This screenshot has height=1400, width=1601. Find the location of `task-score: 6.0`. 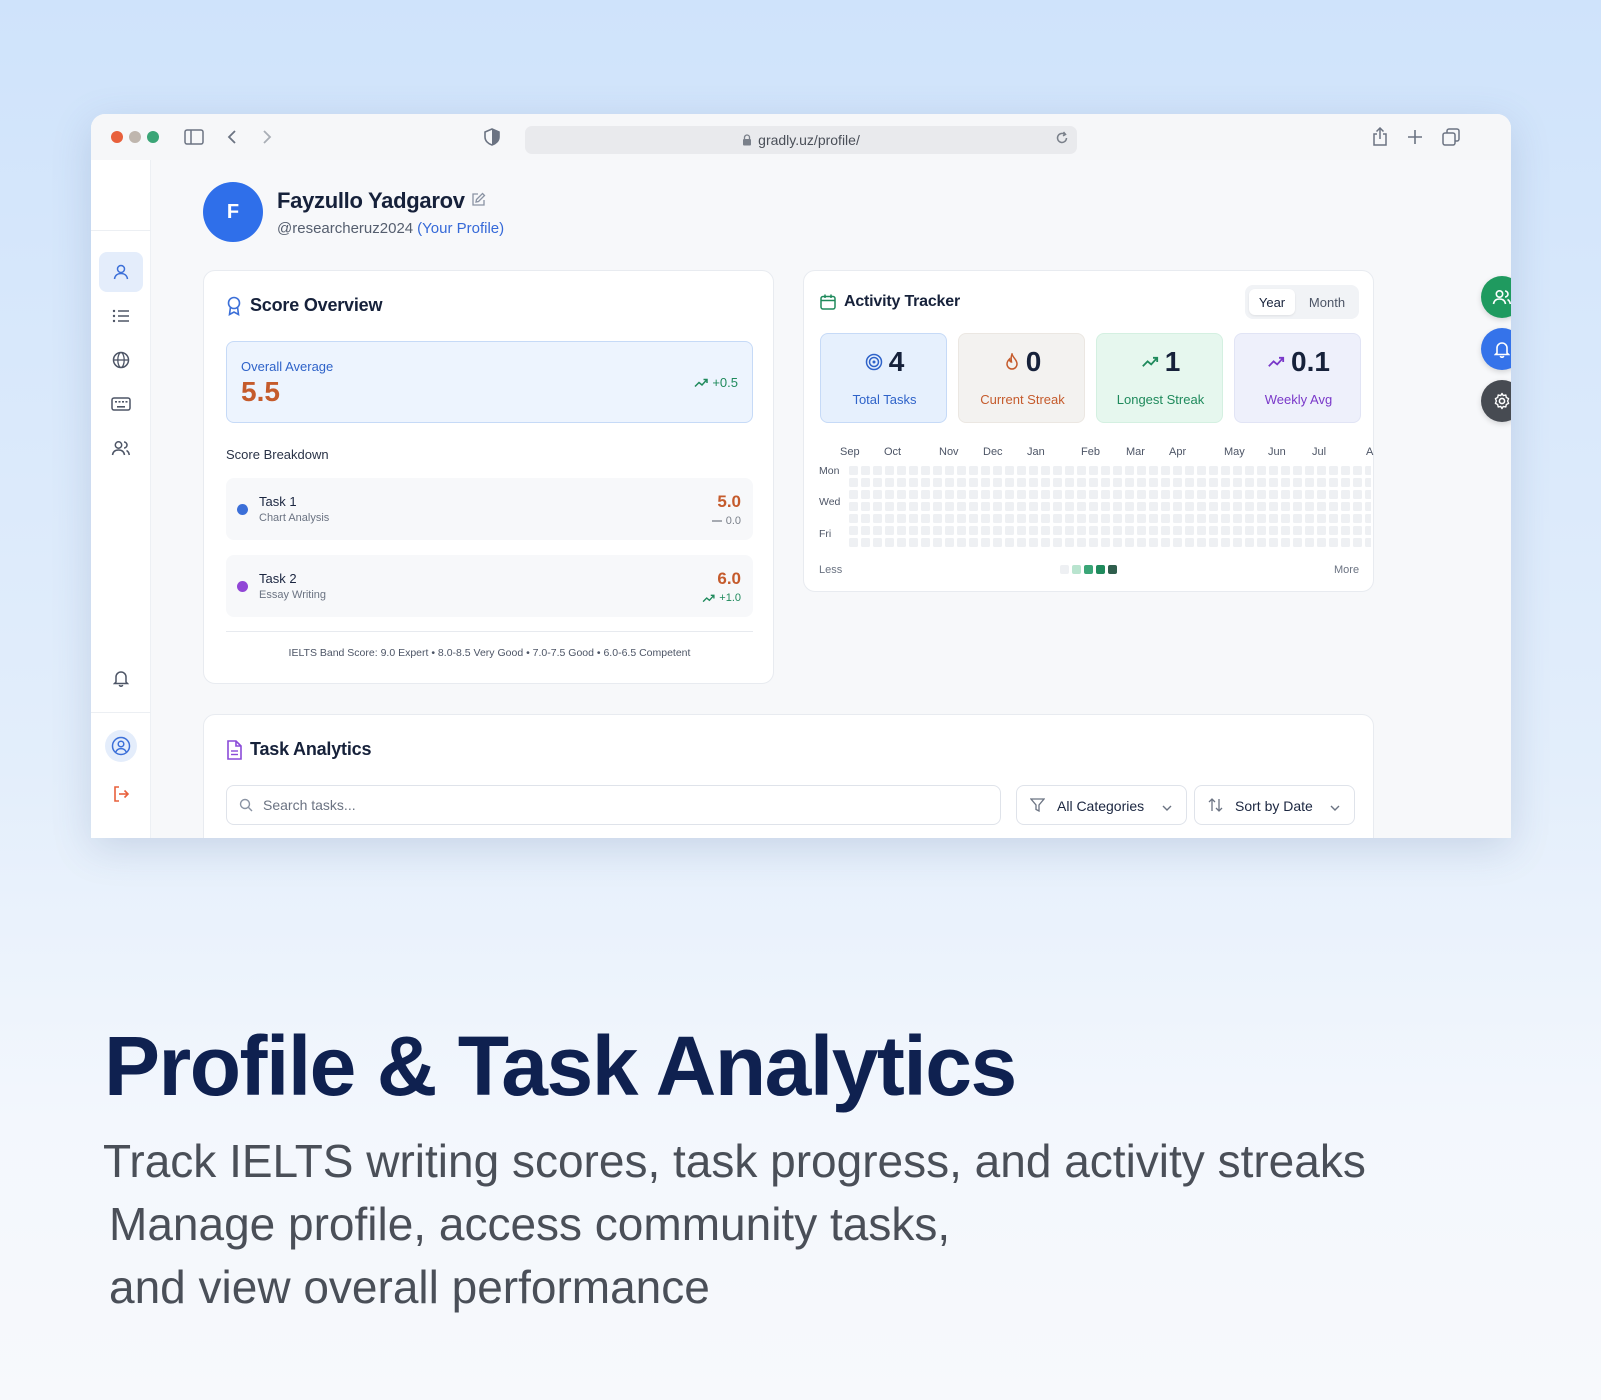

task-score: 6.0 is located at coordinates (729, 578).